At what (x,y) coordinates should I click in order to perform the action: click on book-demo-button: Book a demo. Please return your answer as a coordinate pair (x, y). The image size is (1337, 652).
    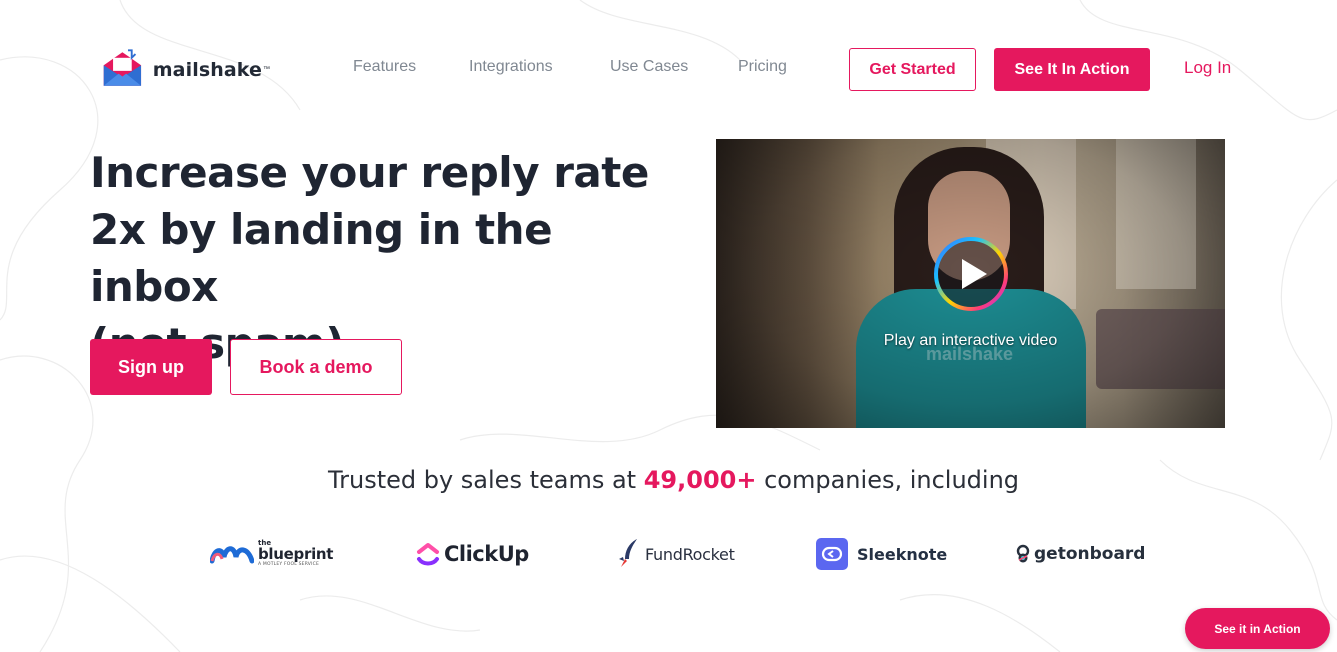
    Looking at the image, I should click on (316, 367).